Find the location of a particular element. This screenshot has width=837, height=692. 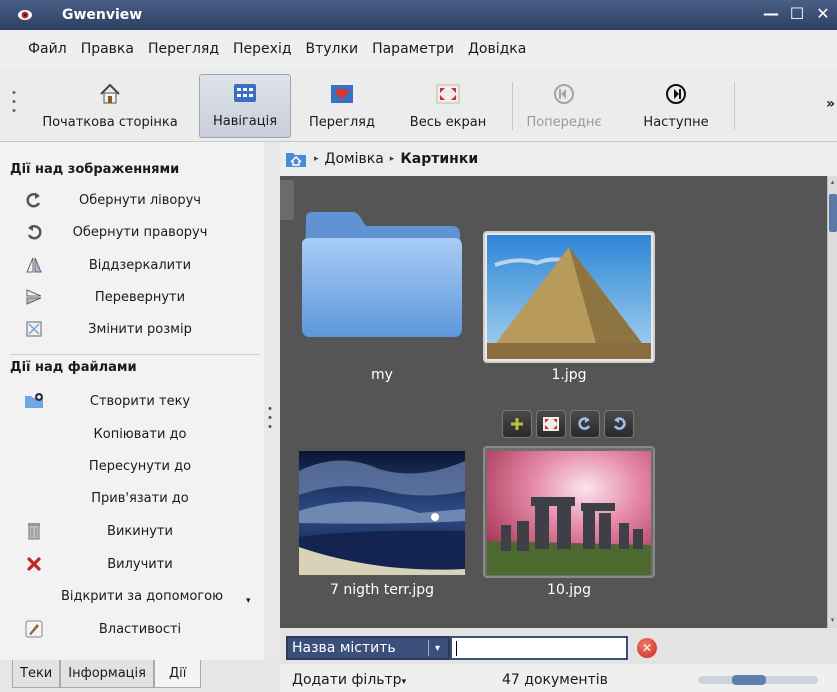

copy-to-label: Копіювати до is located at coordinates (140, 434).